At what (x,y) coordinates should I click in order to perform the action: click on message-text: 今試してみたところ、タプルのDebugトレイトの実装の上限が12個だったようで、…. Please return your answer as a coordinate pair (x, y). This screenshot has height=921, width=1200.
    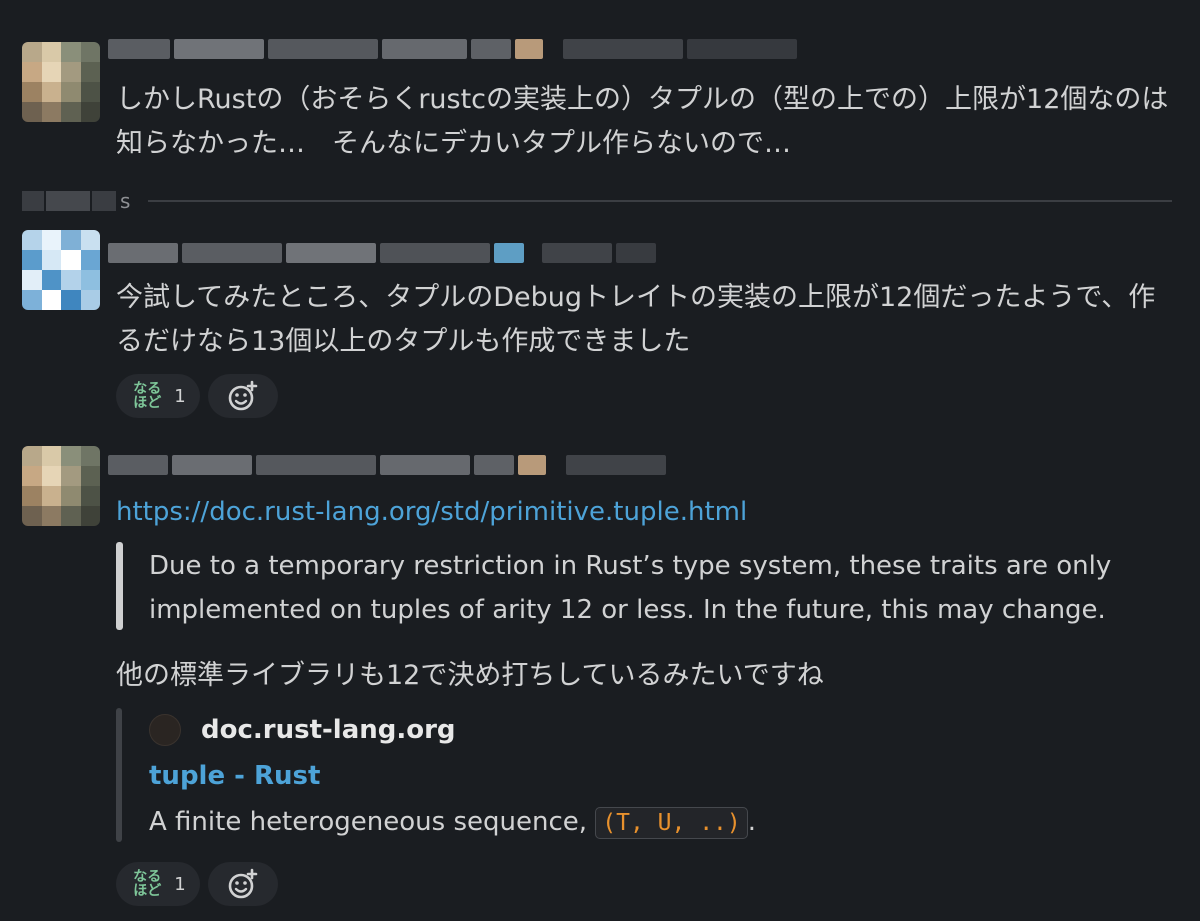
    Looking at the image, I should click on (636, 319).